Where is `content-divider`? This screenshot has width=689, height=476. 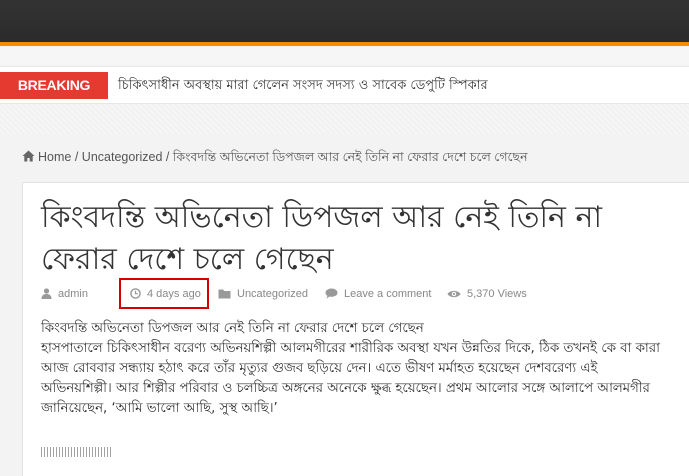
content-divider is located at coordinates (76, 452).